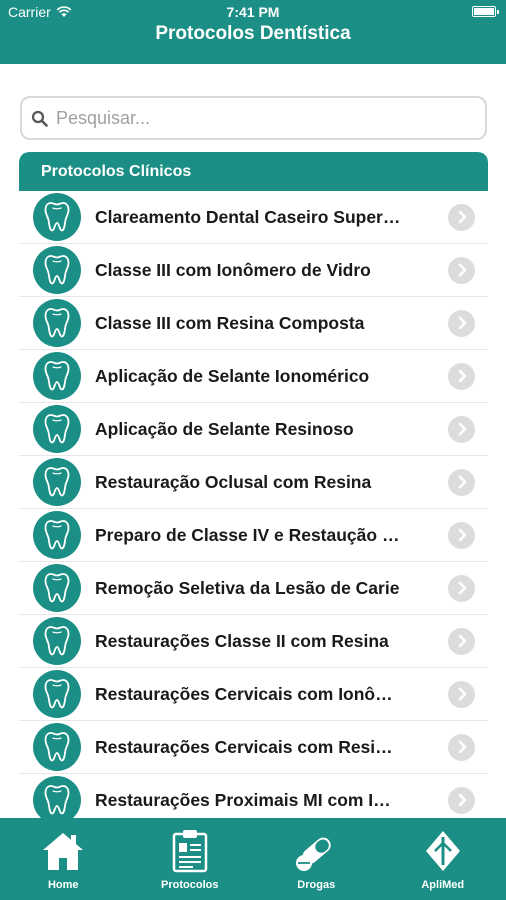 The width and height of the screenshot is (506, 900). I want to click on list-item: Classe III com Ionômero de Vidro, so click(253, 270).